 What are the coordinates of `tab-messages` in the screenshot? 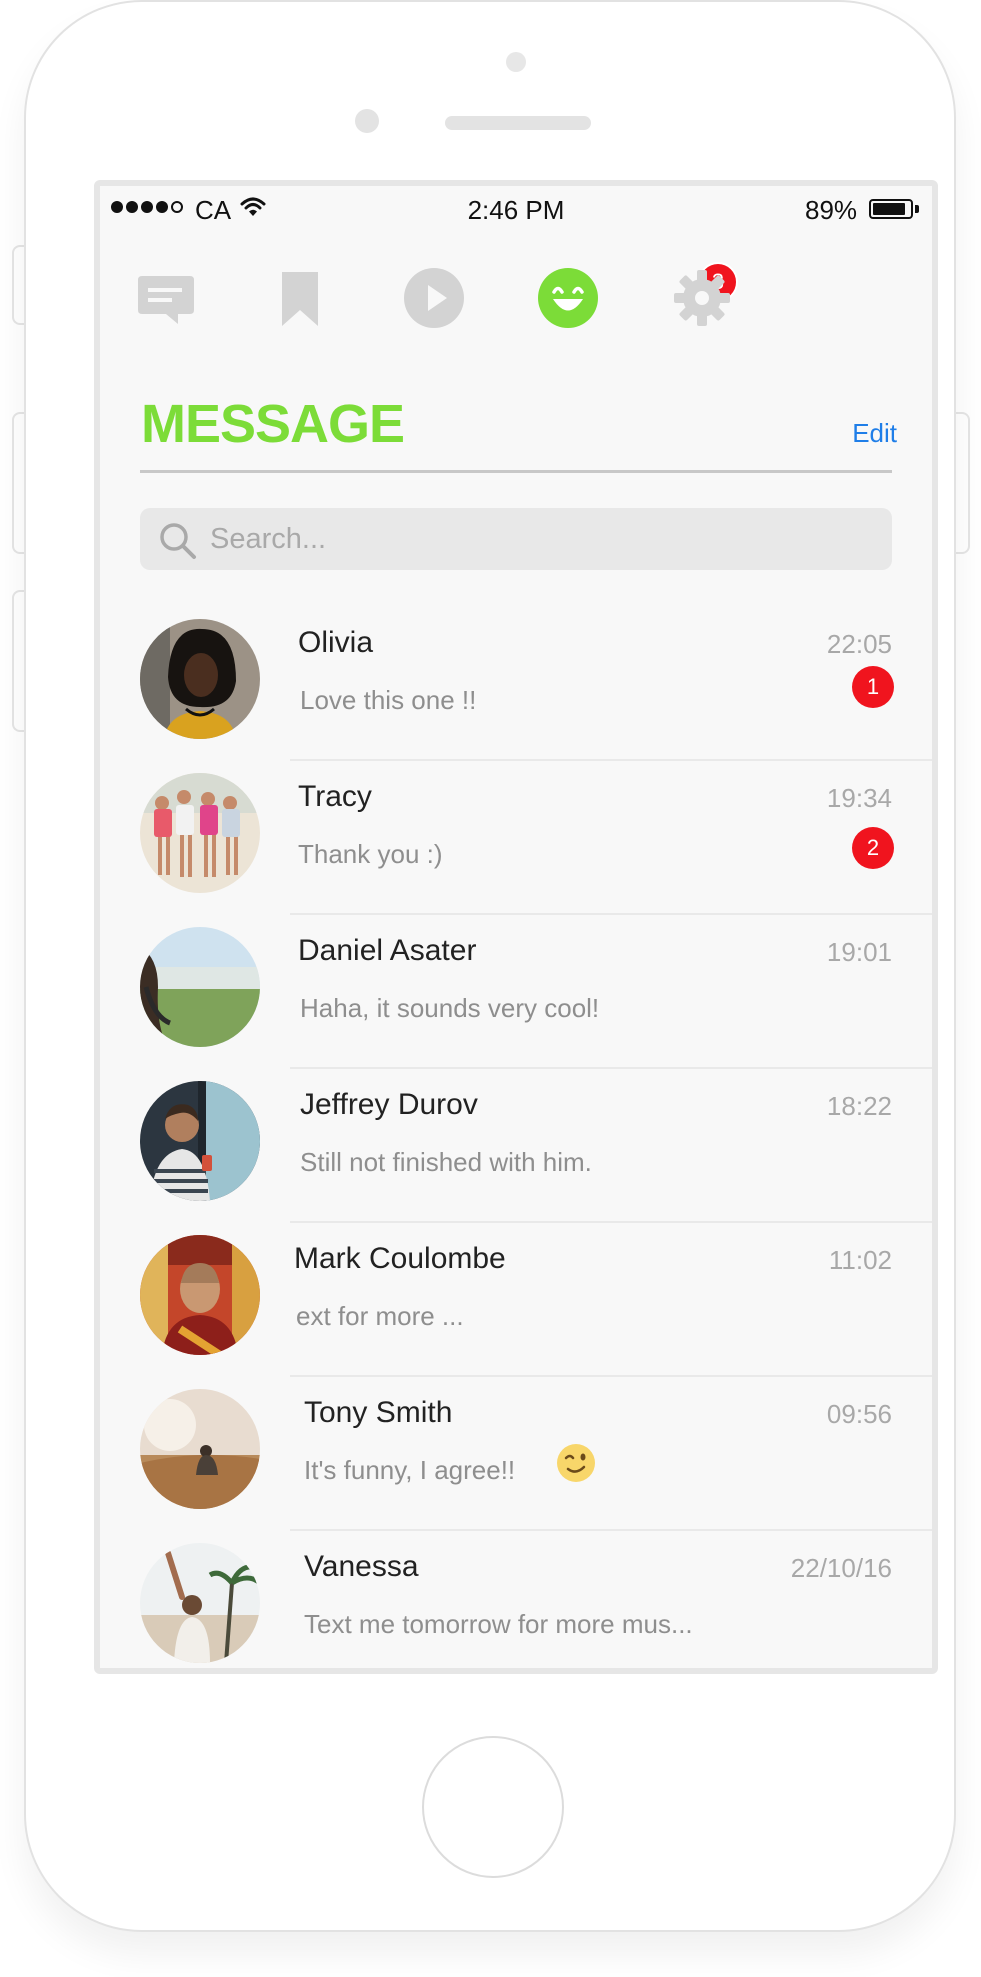 It's located at (166, 298).